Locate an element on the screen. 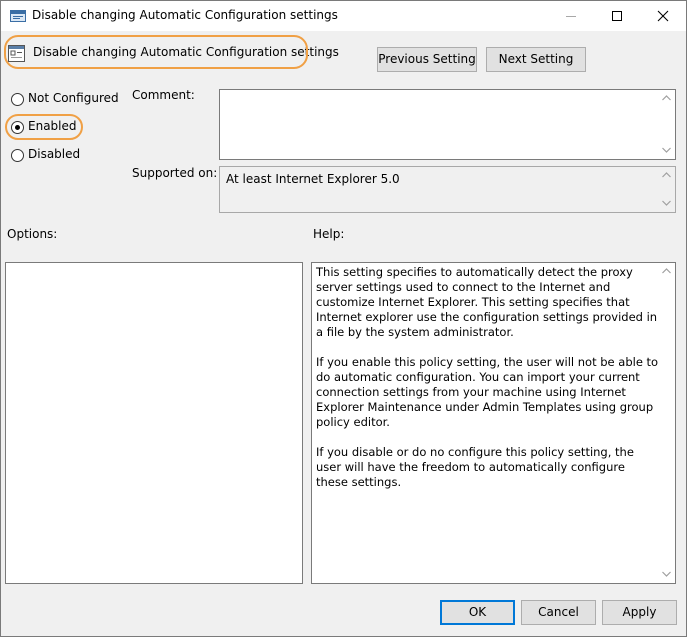 This screenshot has width=687, height=637. radio-label: Enabled is located at coordinates (52, 126).